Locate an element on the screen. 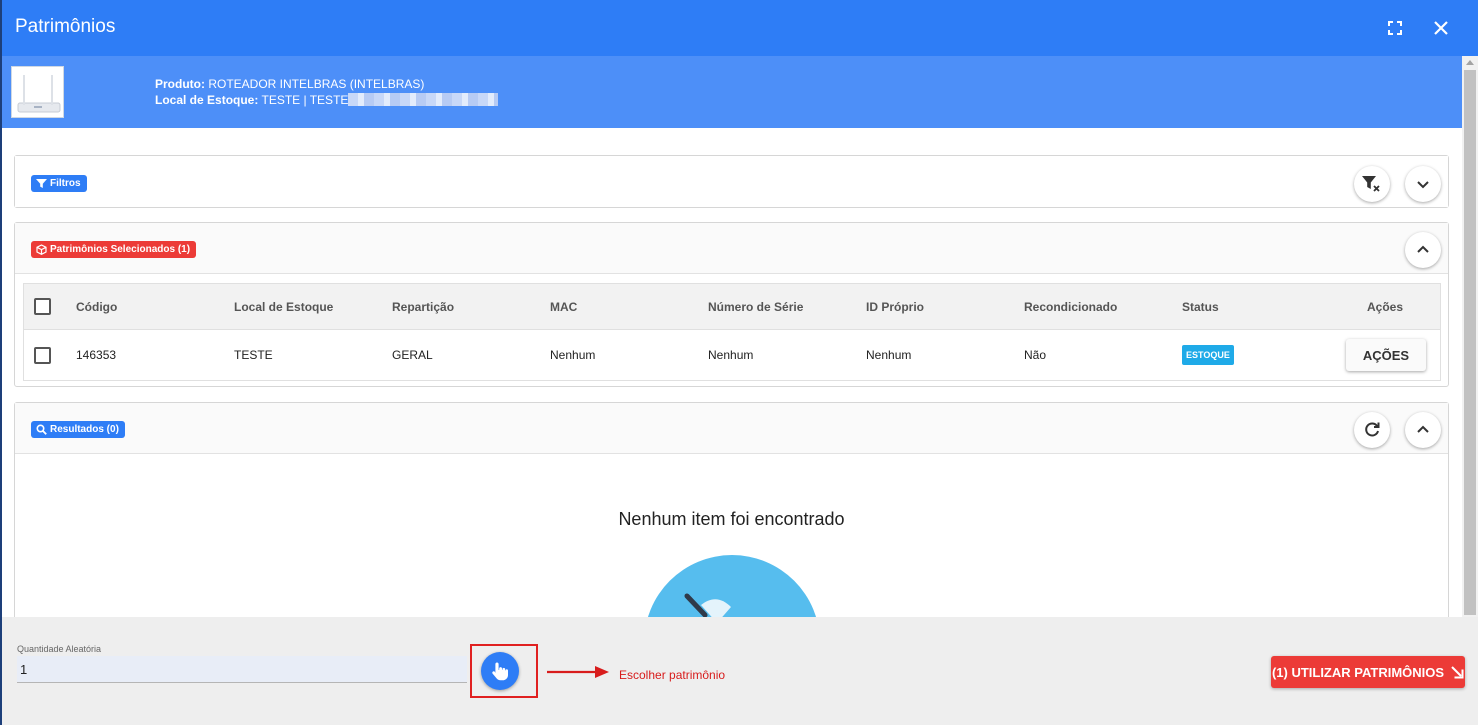 This screenshot has height=725, width=1478. refresh-icon is located at coordinates (1372, 429).